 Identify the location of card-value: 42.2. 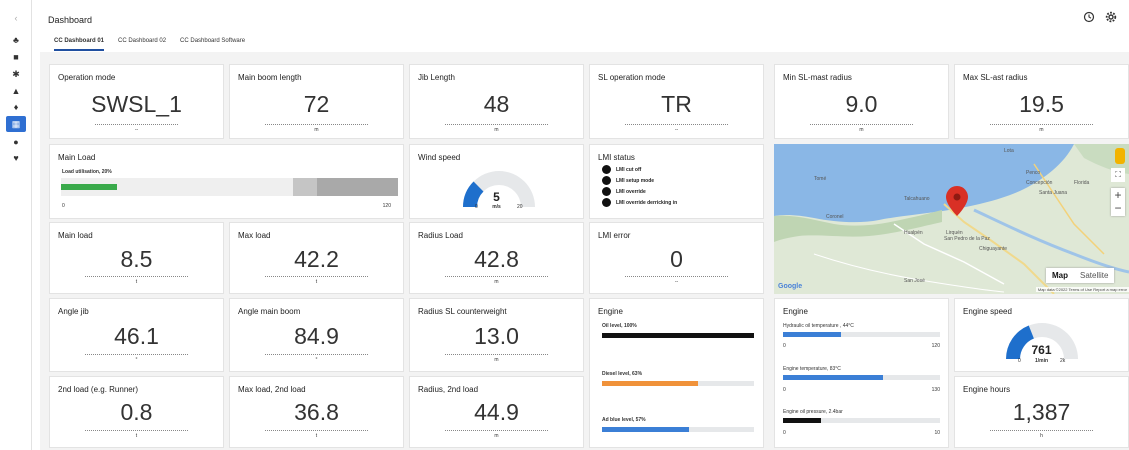
(316, 259).